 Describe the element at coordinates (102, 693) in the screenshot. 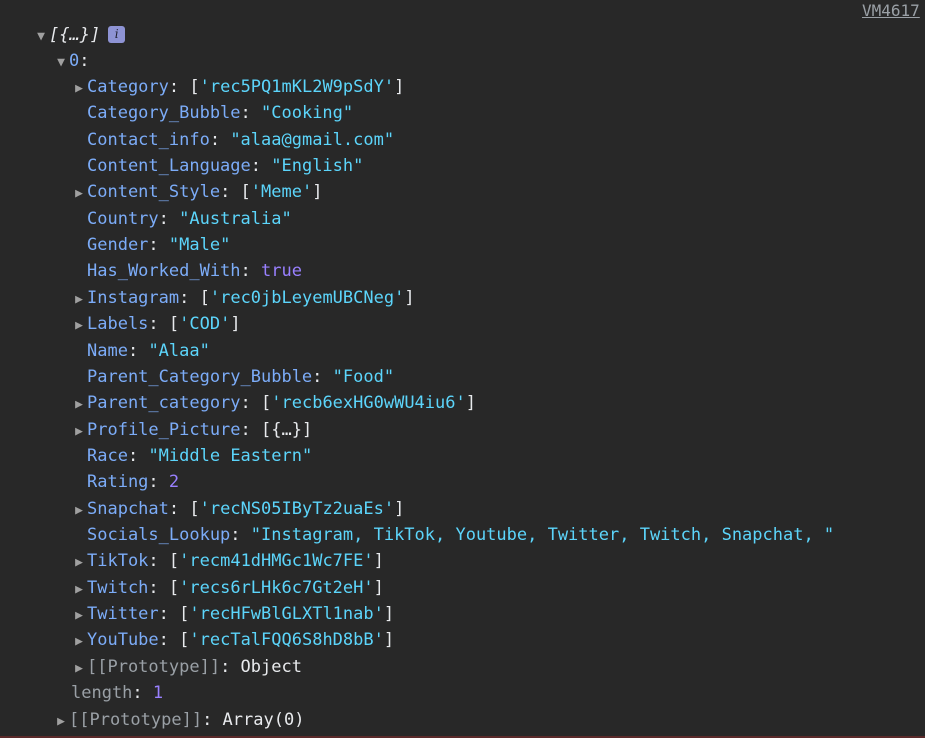

I see `length-key: length` at that location.